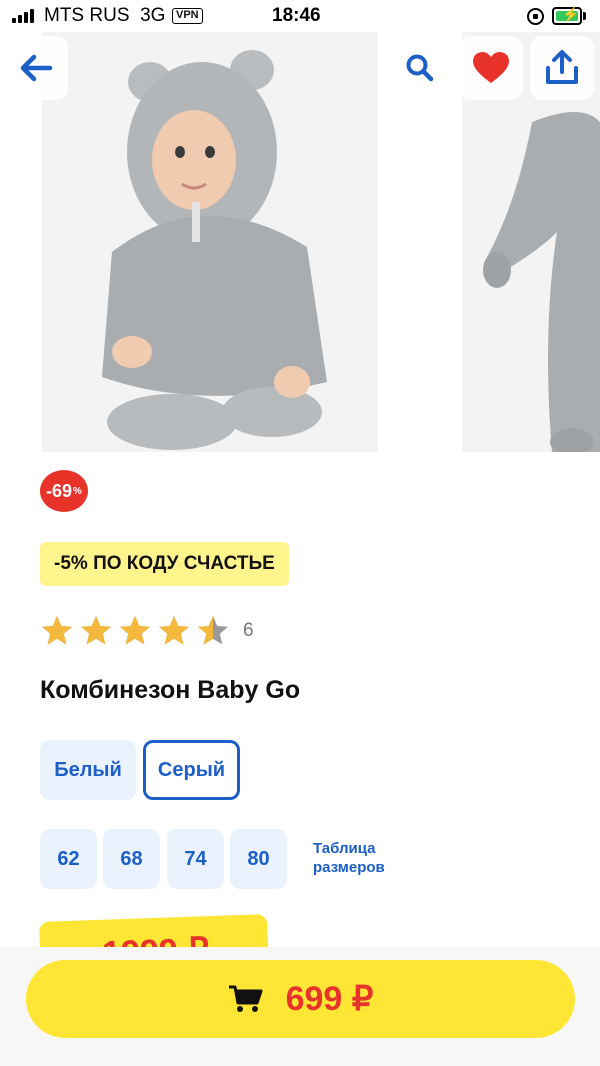 Image resolution: width=600 pixels, height=1066 pixels. What do you see at coordinates (329, 999) in the screenshot?
I see `cart-price: 699 ₽` at bounding box center [329, 999].